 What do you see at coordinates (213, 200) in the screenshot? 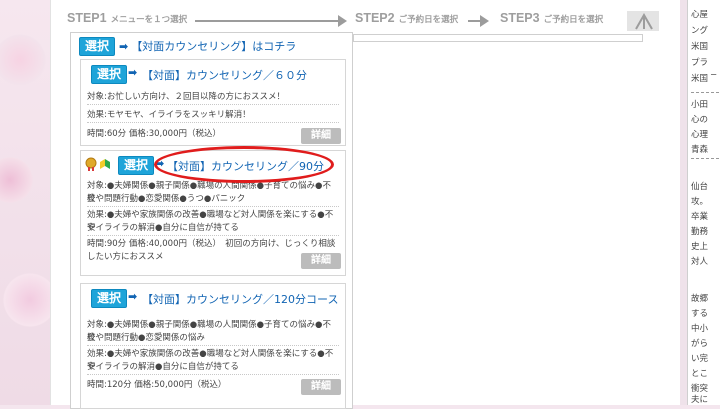
I see `card-target-line2: 校や問題行動●恋愛関係●うつ●パニック` at bounding box center [213, 200].